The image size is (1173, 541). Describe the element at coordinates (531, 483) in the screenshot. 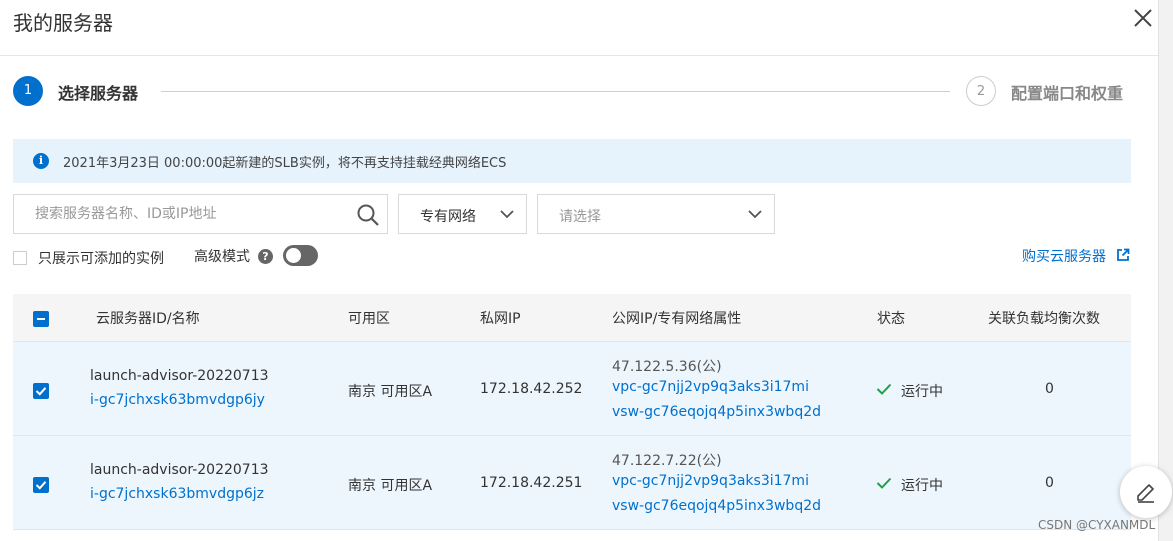

I see `private-ip: 172.18.42.251` at that location.